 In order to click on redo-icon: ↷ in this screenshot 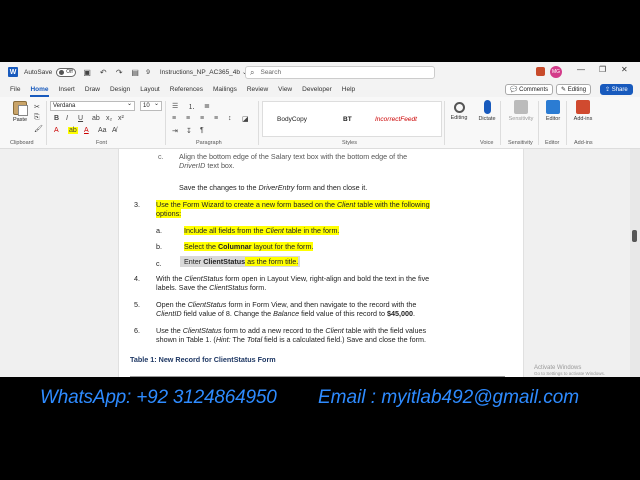, I will do `click(119, 72)`.